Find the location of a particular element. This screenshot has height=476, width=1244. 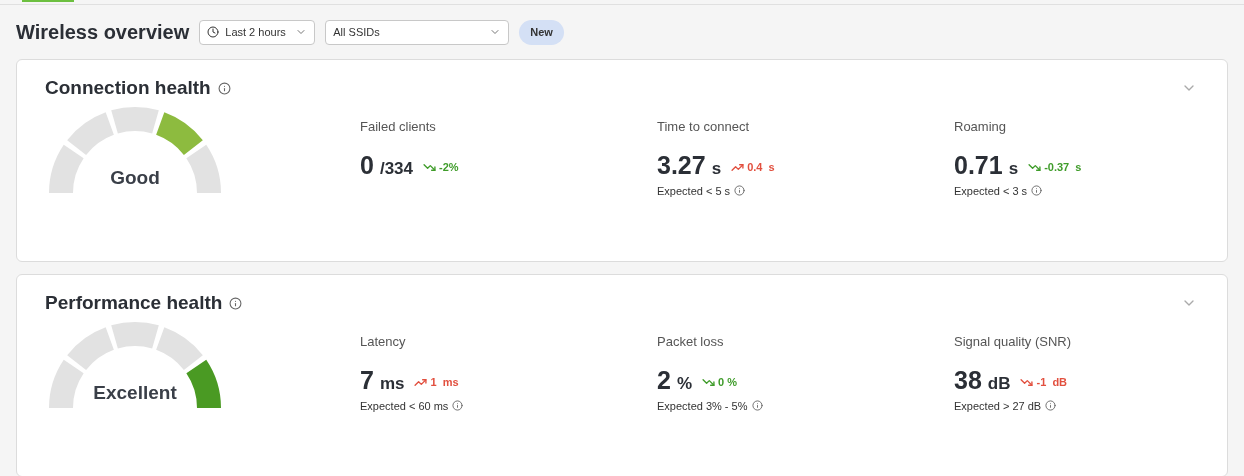

metric-unit: % is located at coordinates (684, 383).